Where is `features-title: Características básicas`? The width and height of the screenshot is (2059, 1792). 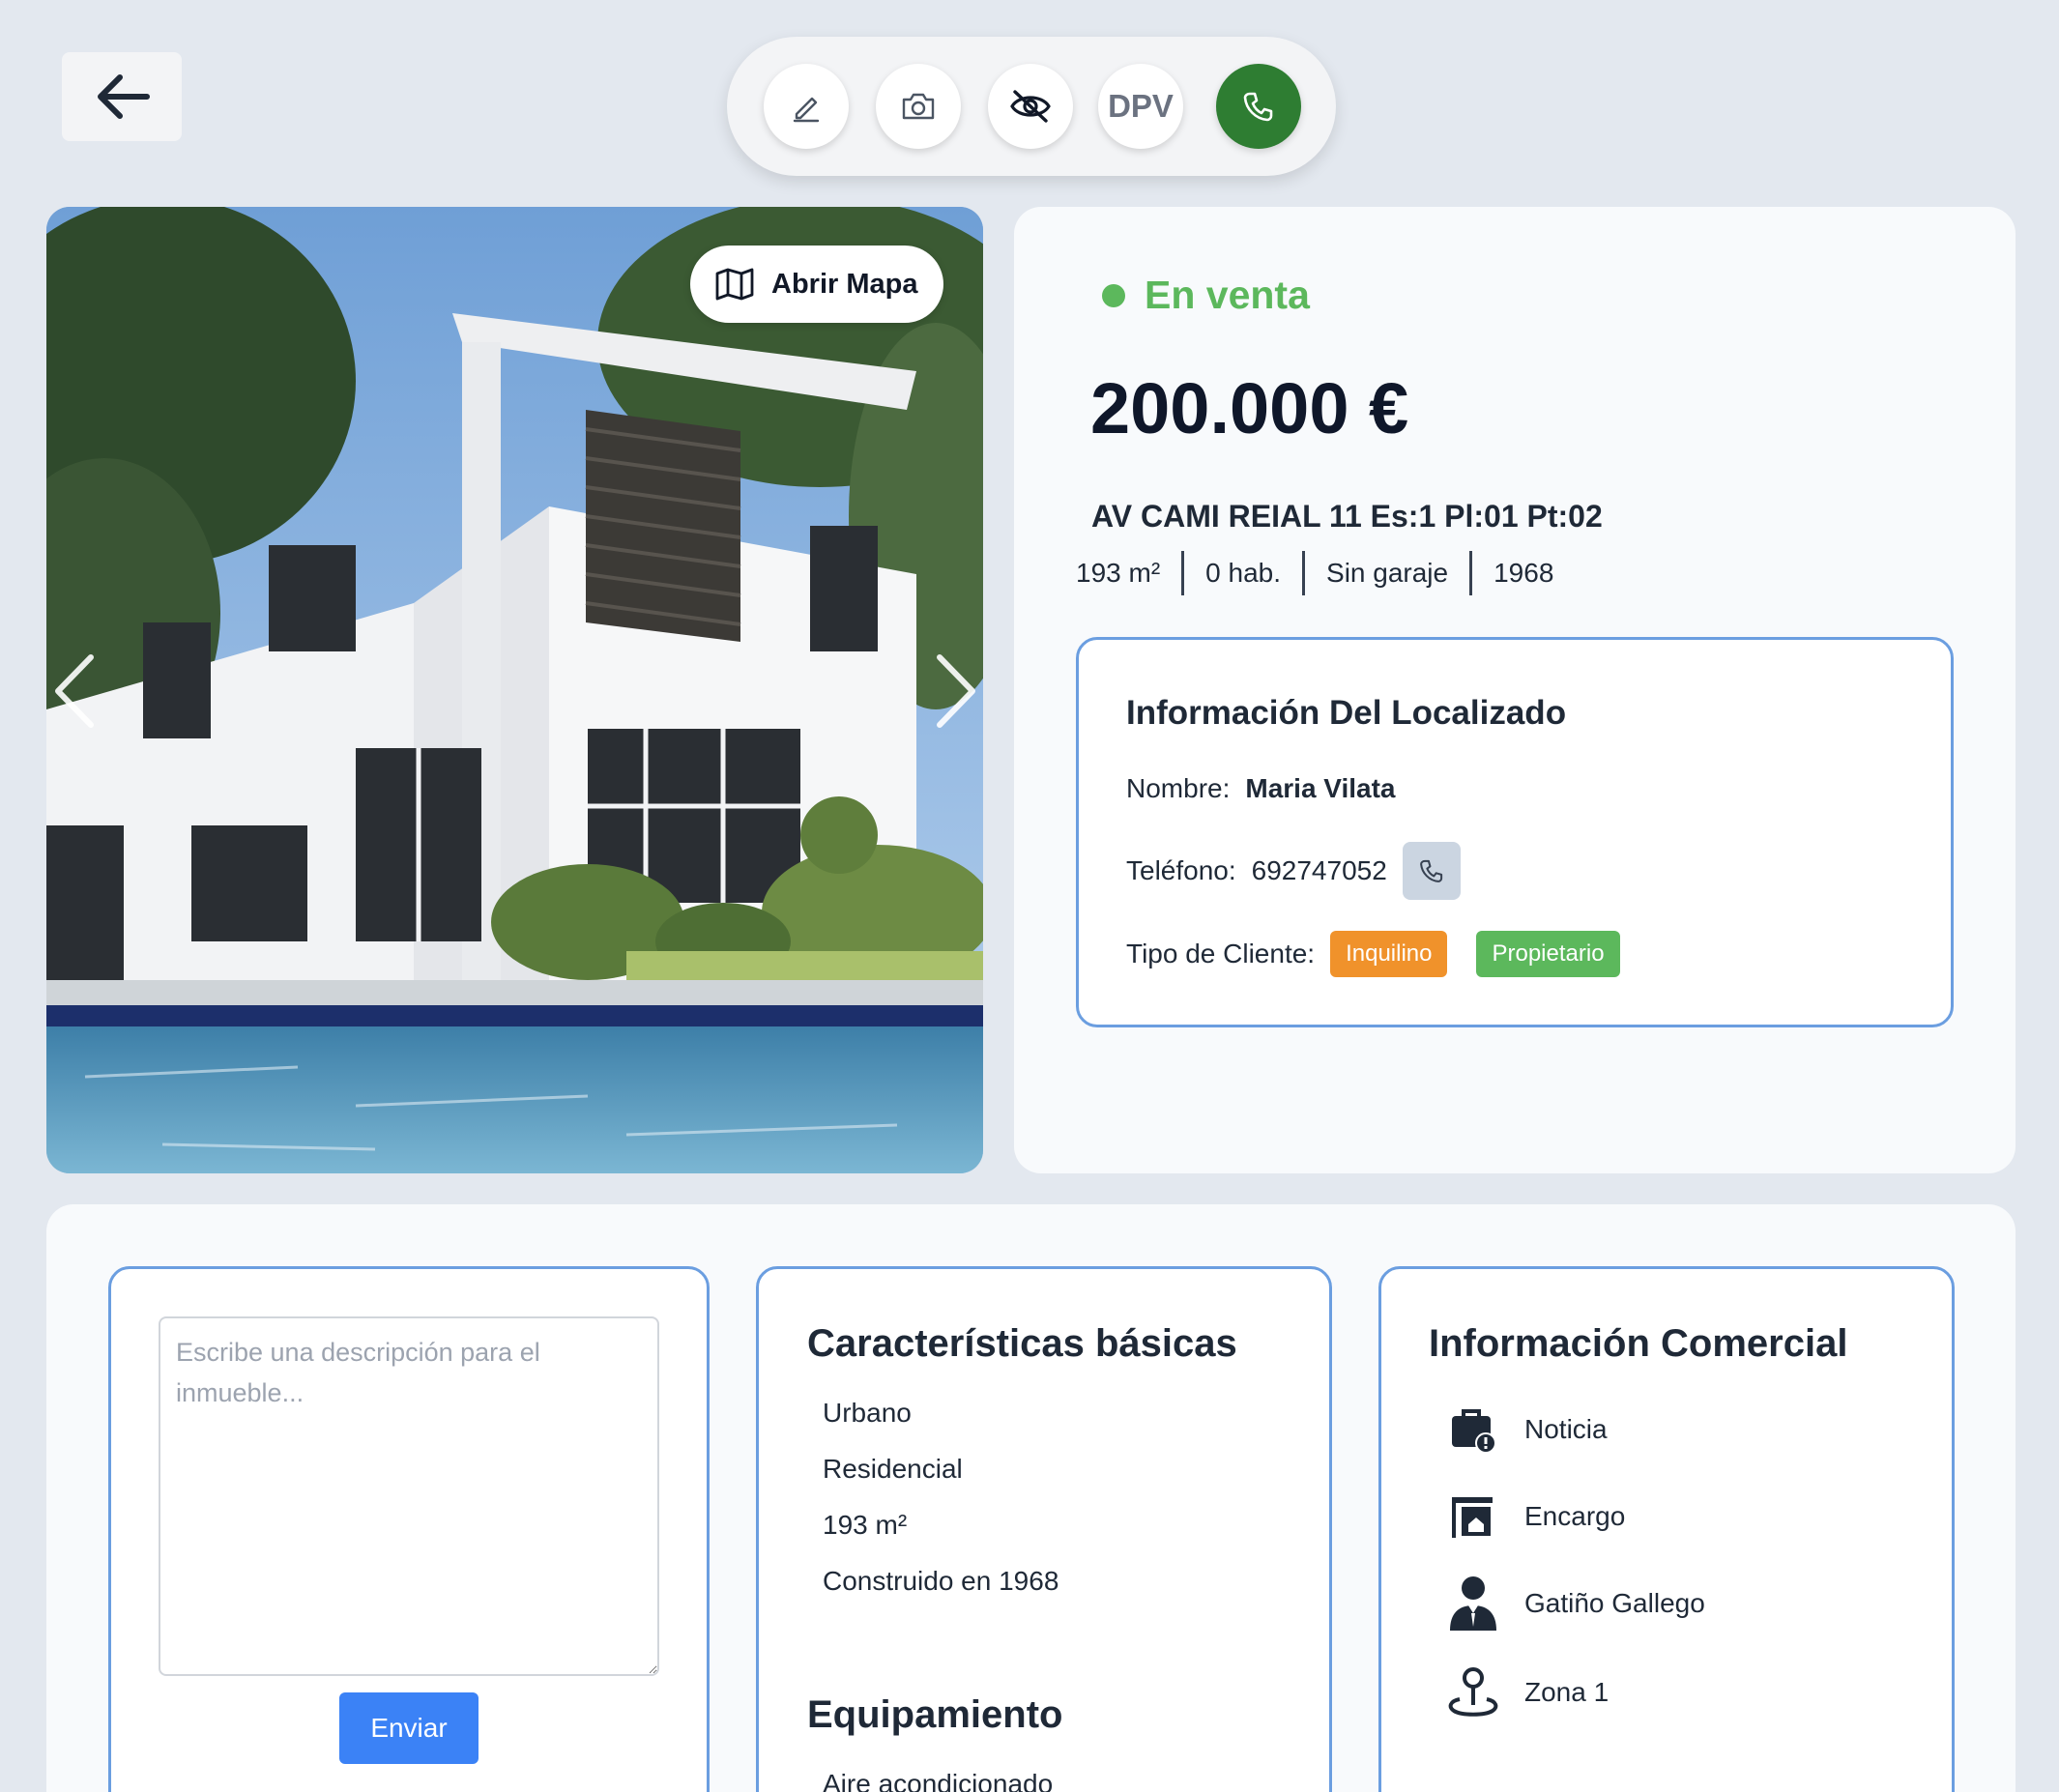 features-title: Características básicas is located at coordinates (1022, 1343).